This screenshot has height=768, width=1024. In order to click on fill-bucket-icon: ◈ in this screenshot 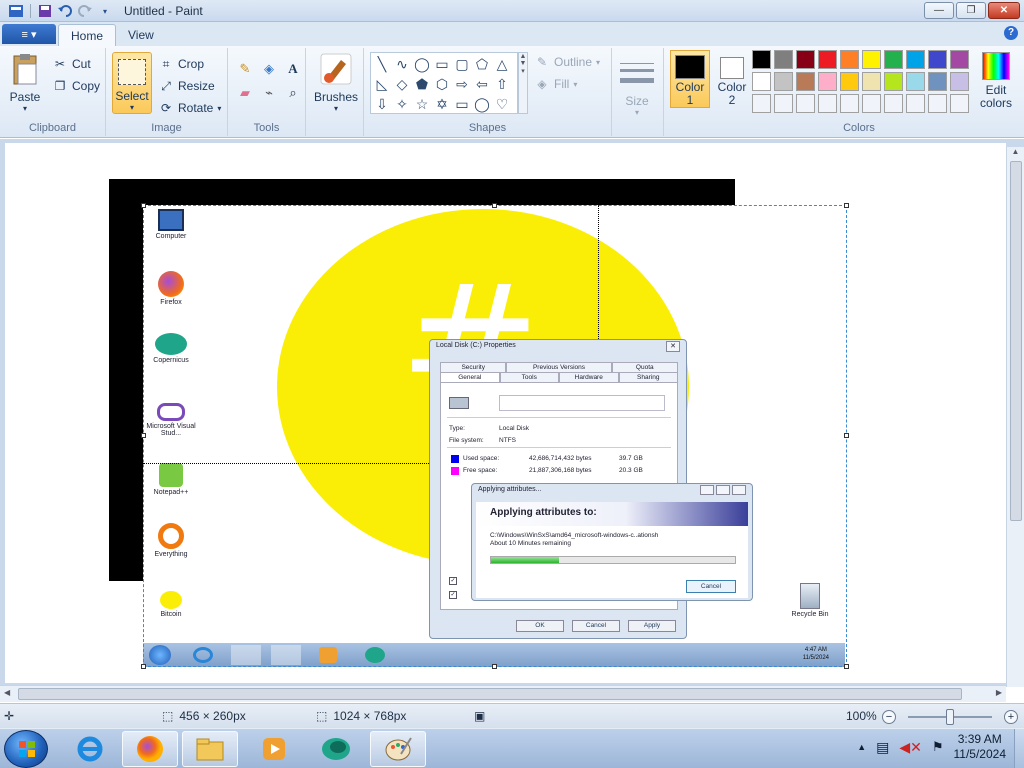, I will do `click(269, 69)`.